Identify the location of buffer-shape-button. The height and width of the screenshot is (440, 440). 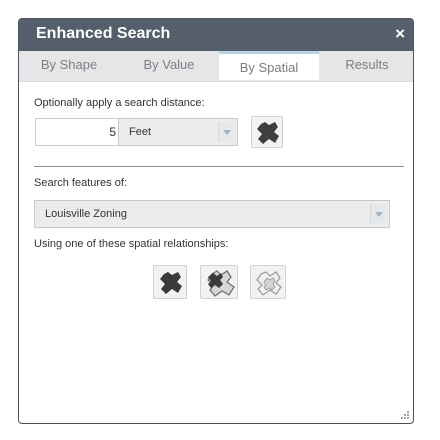
(267, 132).